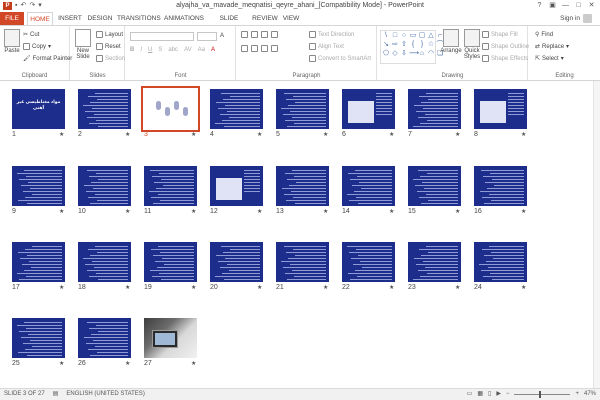  What do you see at coordinates (291, 18) in the screenshot?
I see `tab-view: VIEW` at bounding box center [291, 18].